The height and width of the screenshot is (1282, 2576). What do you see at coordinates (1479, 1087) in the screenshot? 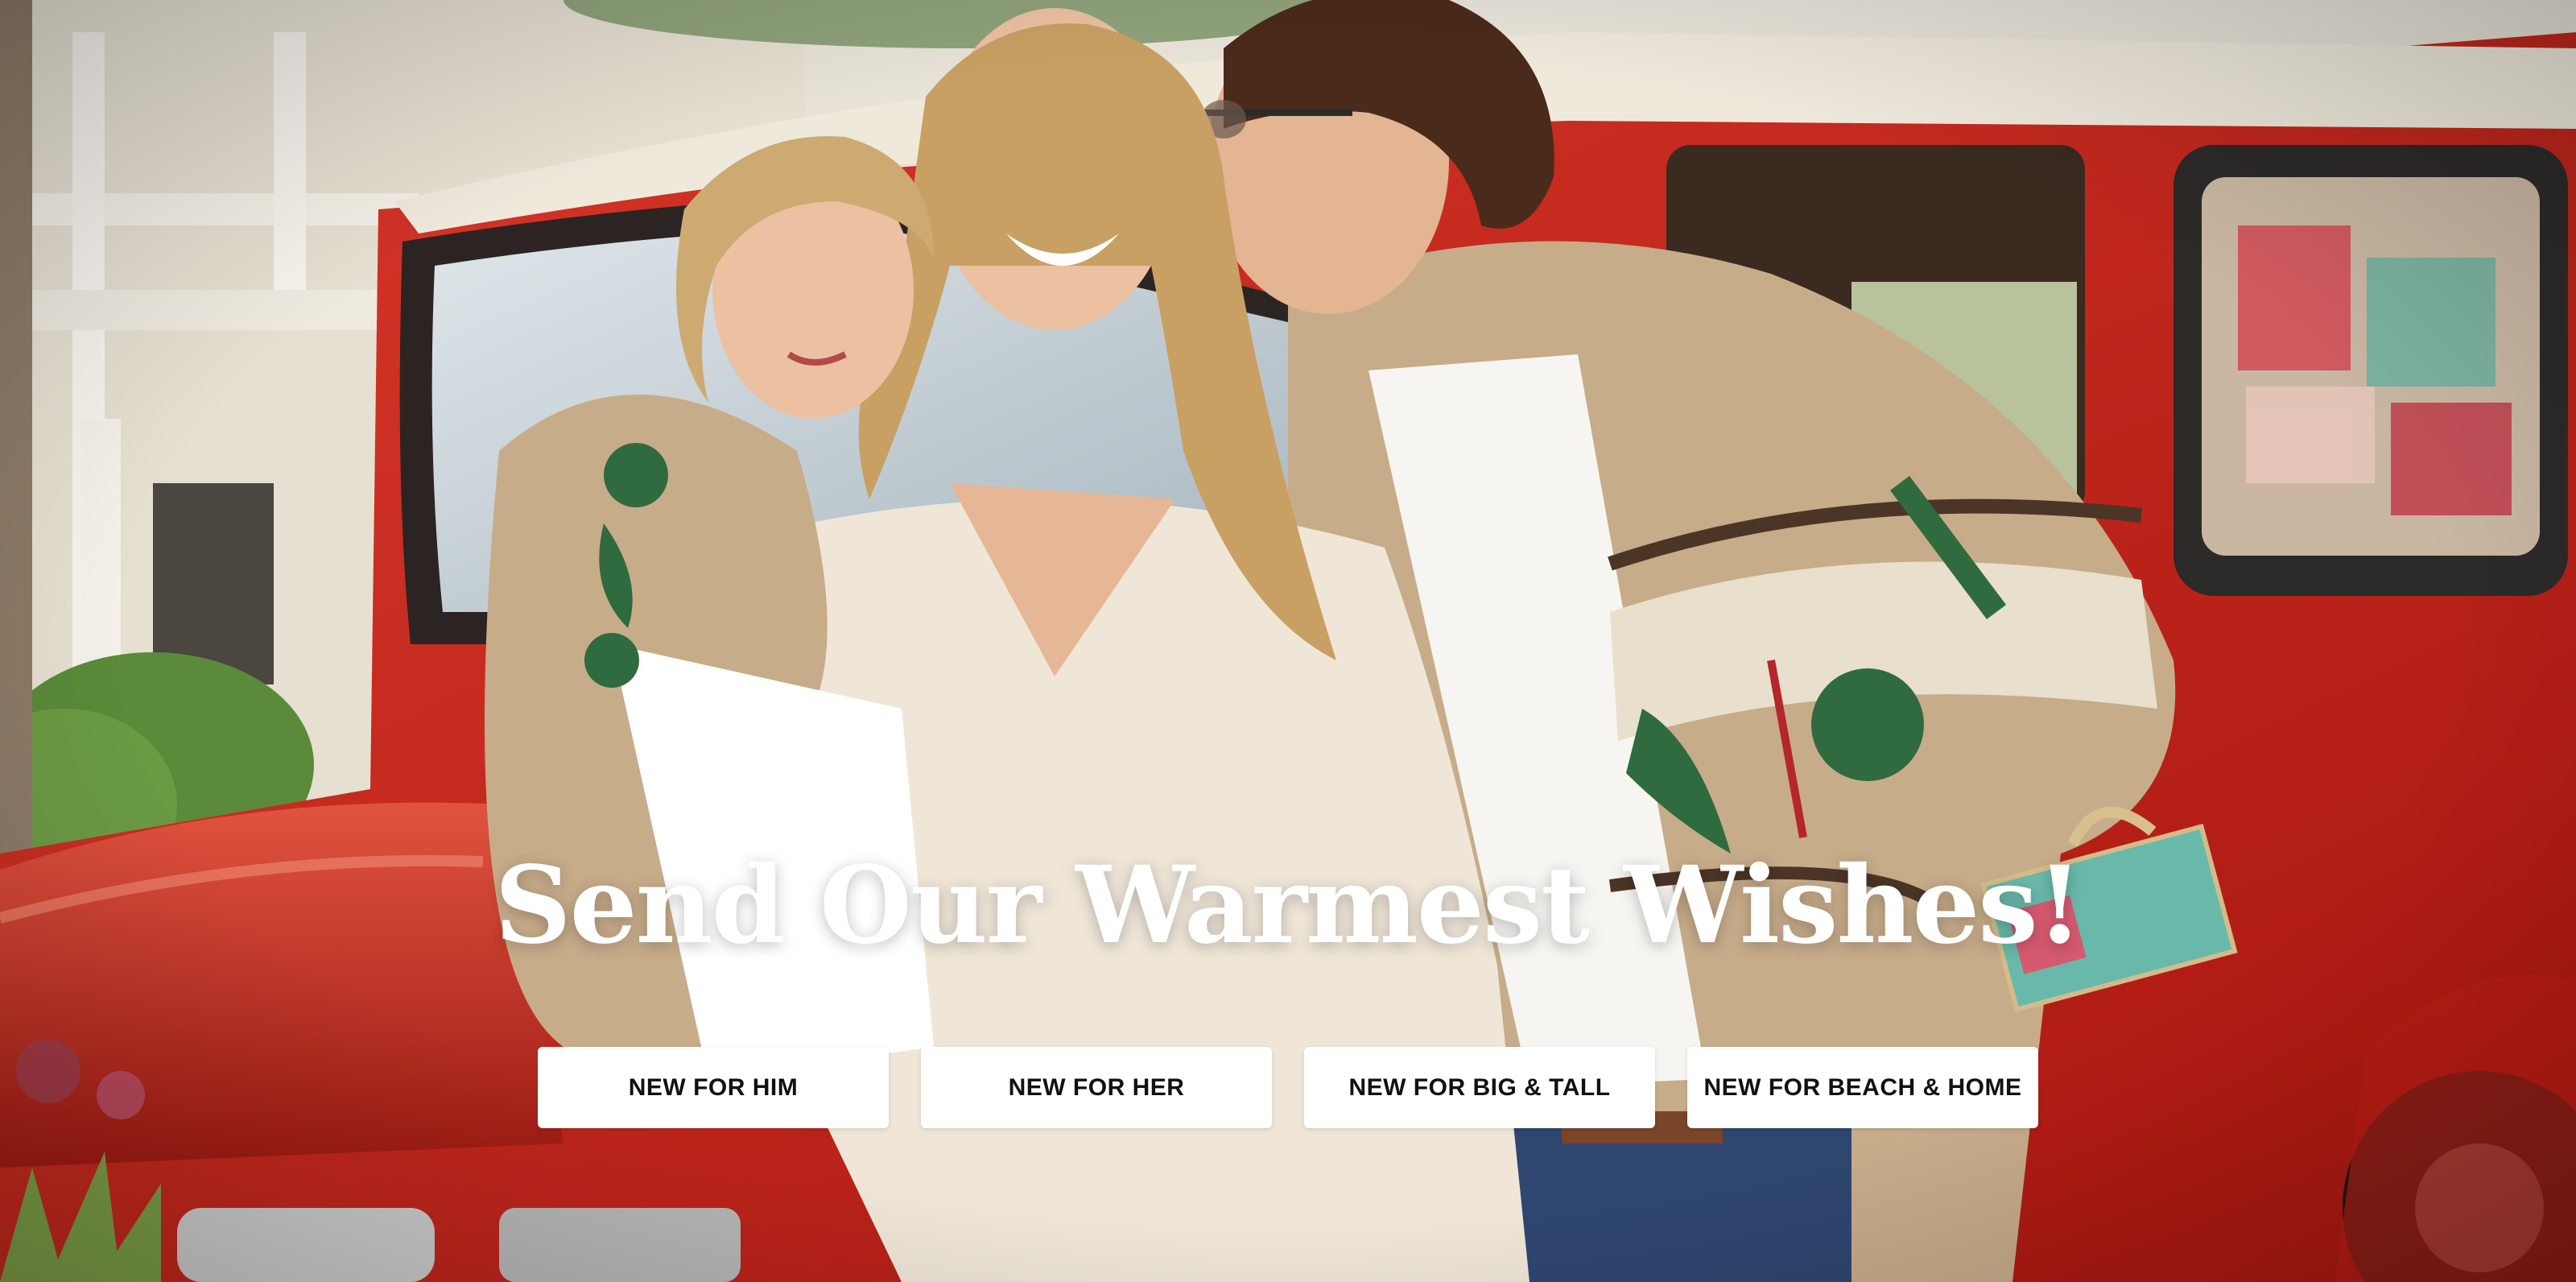
I see `new-for-big-and-tall-button: NEW FOR BIG & TALL` at bounding box center [1479, 1087].